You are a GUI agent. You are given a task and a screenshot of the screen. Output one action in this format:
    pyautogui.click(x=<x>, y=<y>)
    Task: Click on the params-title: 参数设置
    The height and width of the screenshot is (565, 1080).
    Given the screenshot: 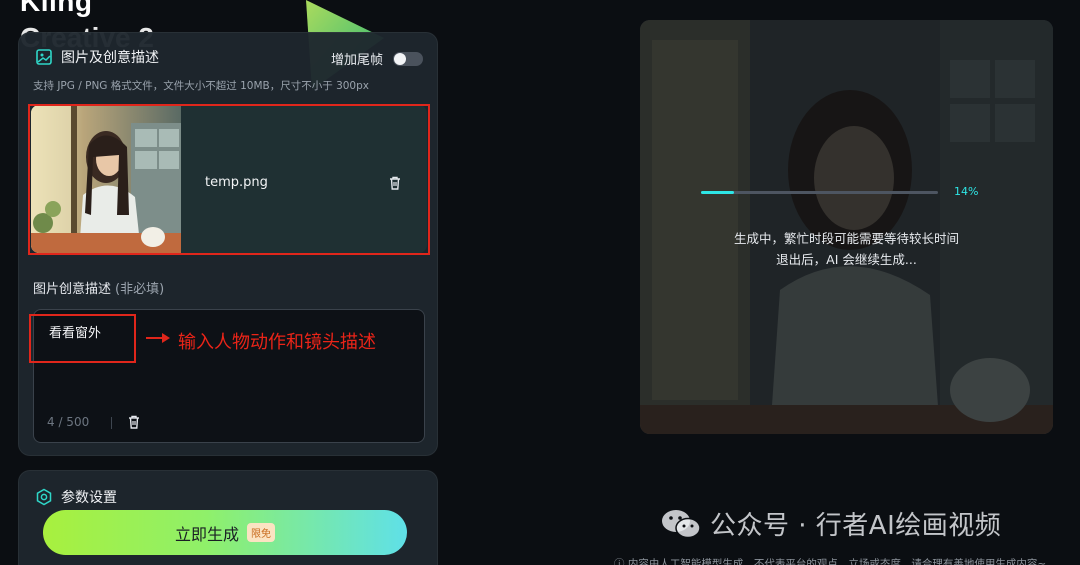 What is the action you would take?
    pyautogui.click(x=89, y=498)
    